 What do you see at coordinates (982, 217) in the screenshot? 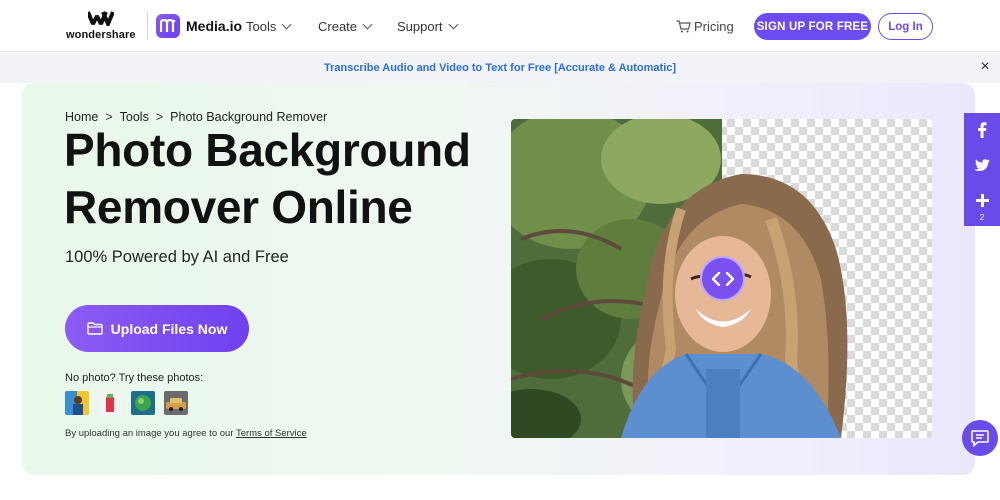
I see `share-count: 2` at bounding box center [982, 217].